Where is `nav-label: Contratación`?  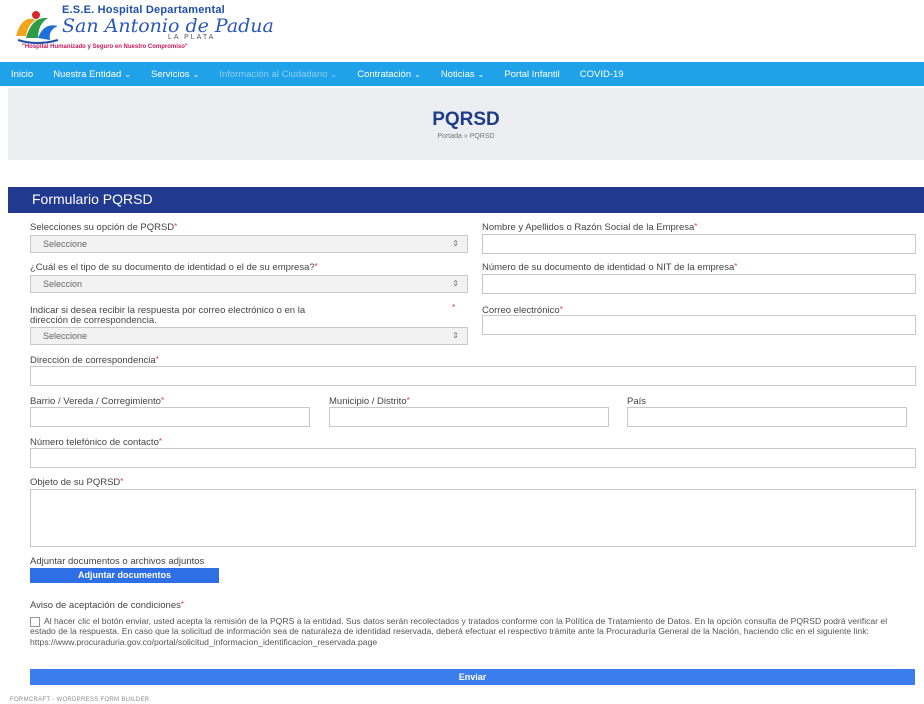 nav-label: Contratación is located at coordinates (384, 74).